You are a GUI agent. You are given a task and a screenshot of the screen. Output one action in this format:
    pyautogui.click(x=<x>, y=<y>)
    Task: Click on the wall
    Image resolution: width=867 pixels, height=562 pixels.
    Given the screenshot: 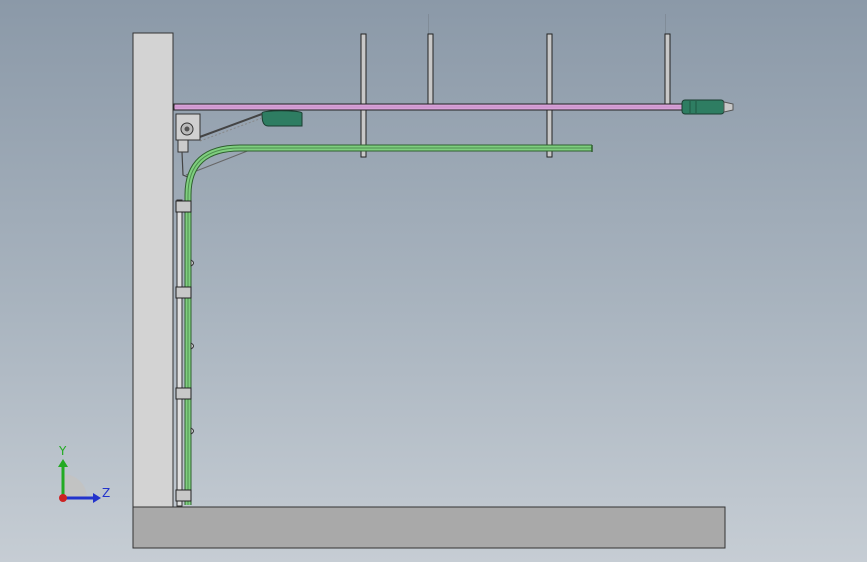 What is the action you would take?
    pyautogui.click(x=153, y=270)
    